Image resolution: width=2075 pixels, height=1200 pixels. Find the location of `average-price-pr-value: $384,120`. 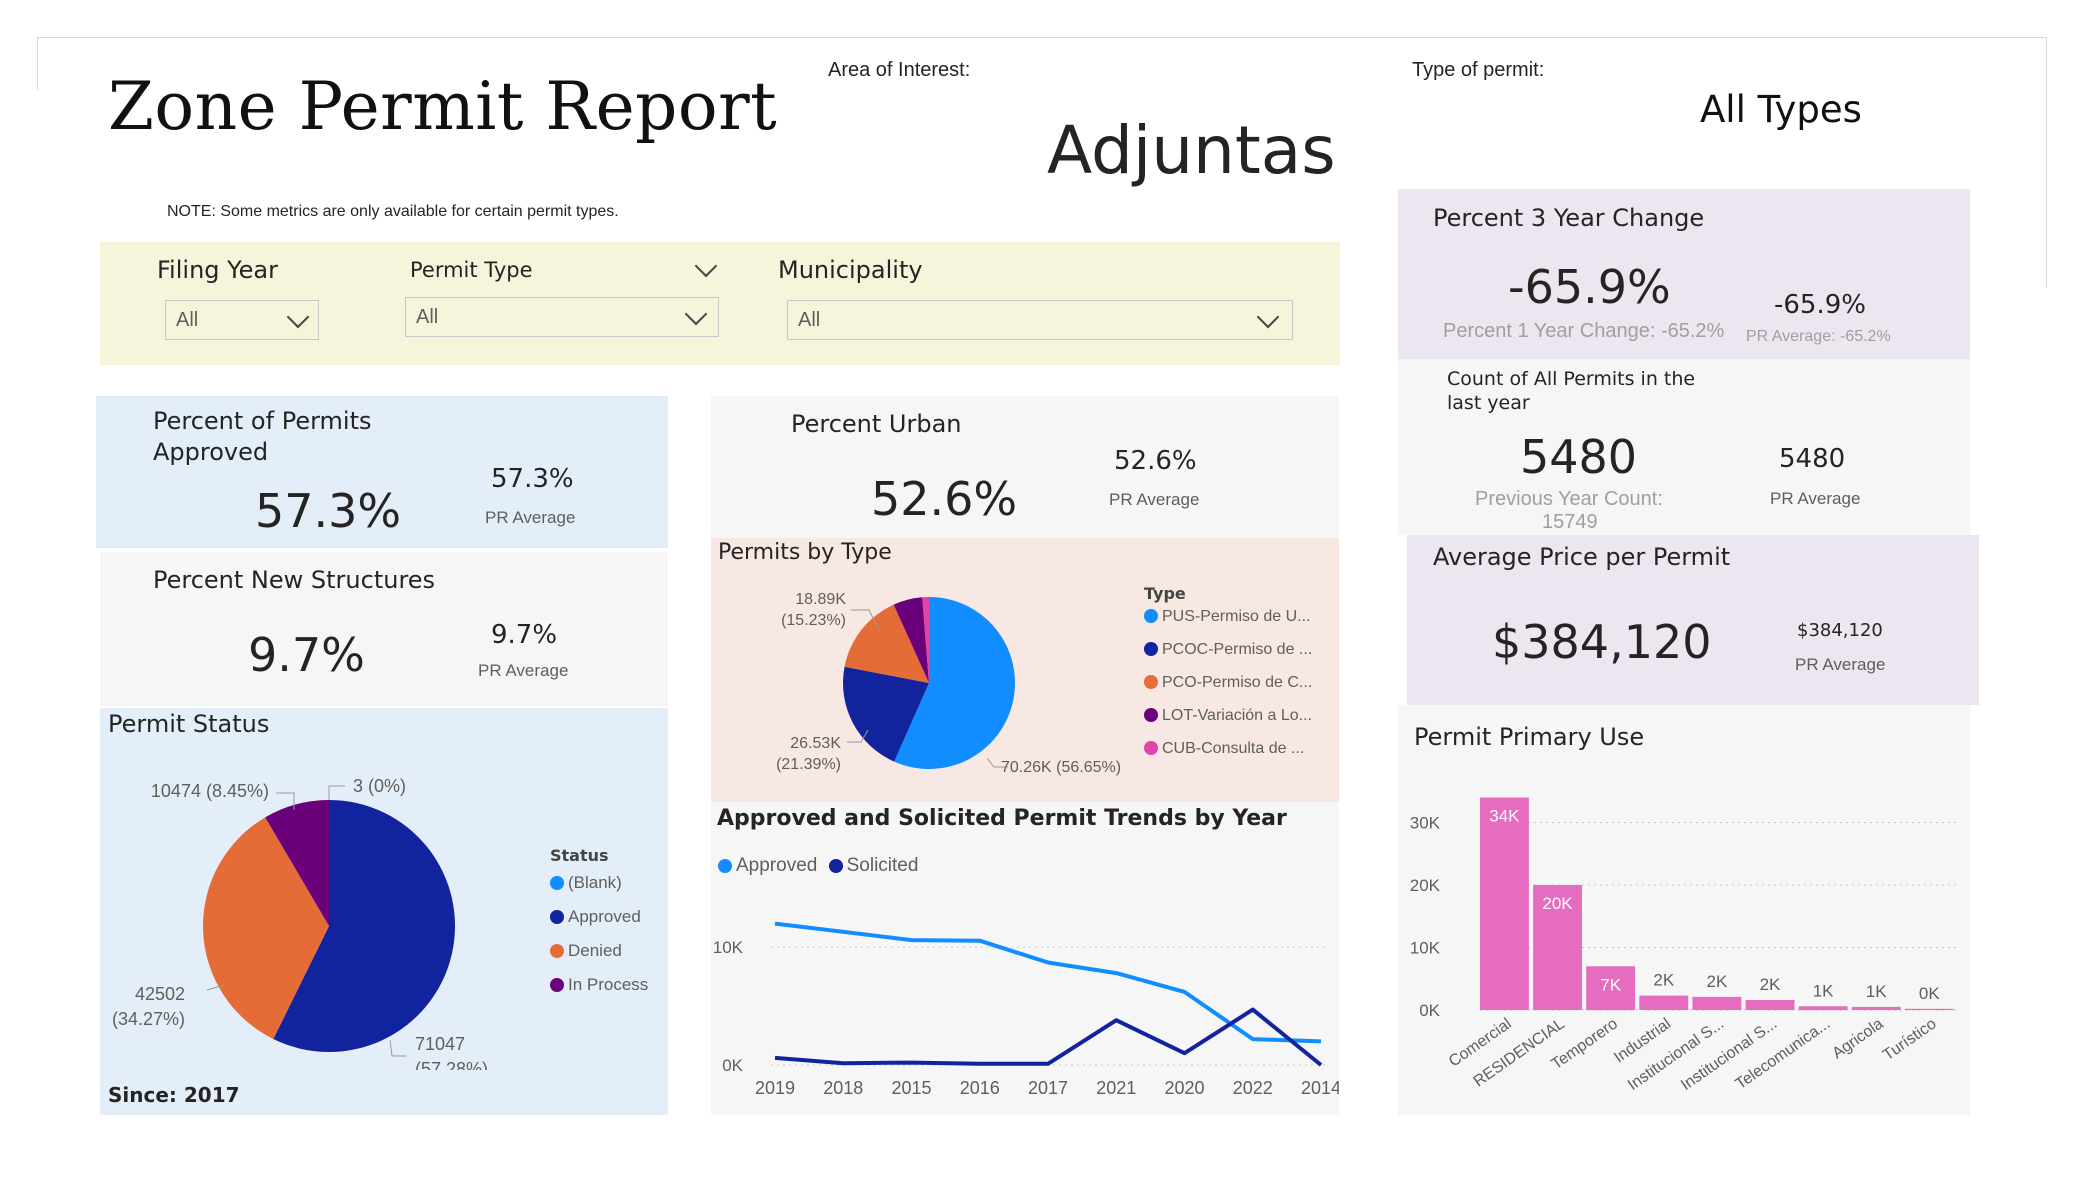

average-price-pr-value: $384,120 is located at coordinates (1840, 630).